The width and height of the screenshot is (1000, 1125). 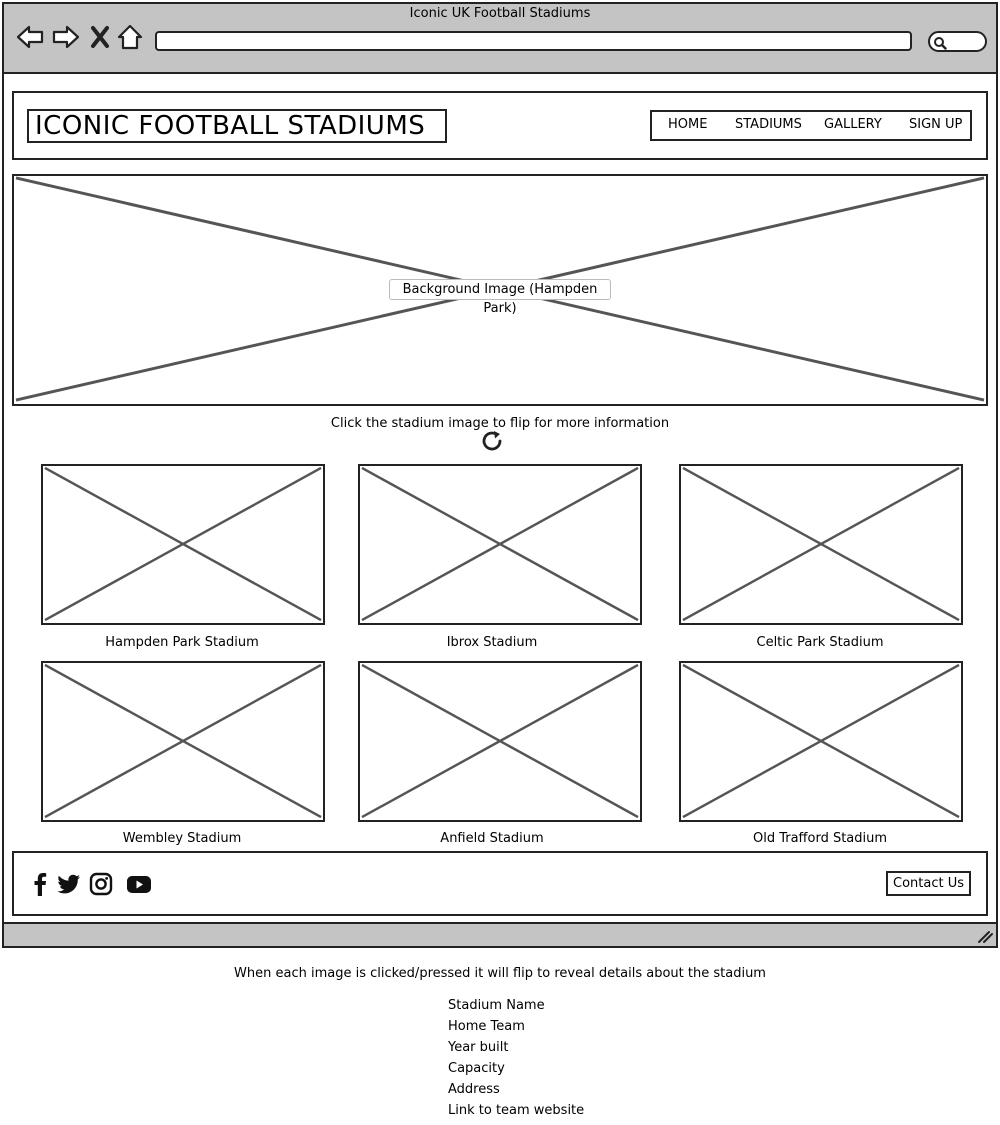 I want to click on nav-stadiums: STADIUMS, so click(x=768, y=124).